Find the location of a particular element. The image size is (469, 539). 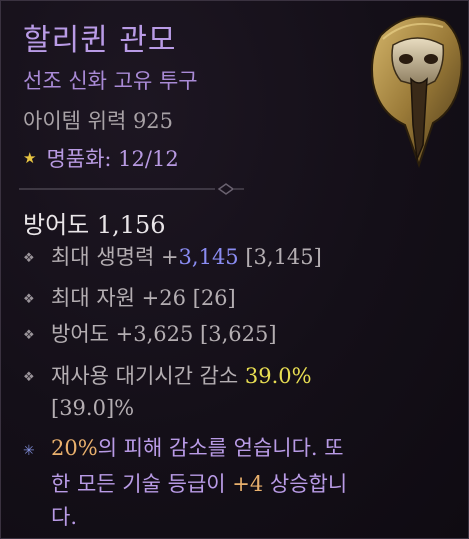

stat-line: ❖ 최대 자원 +26 [26] is located at coordinates (129, 299).